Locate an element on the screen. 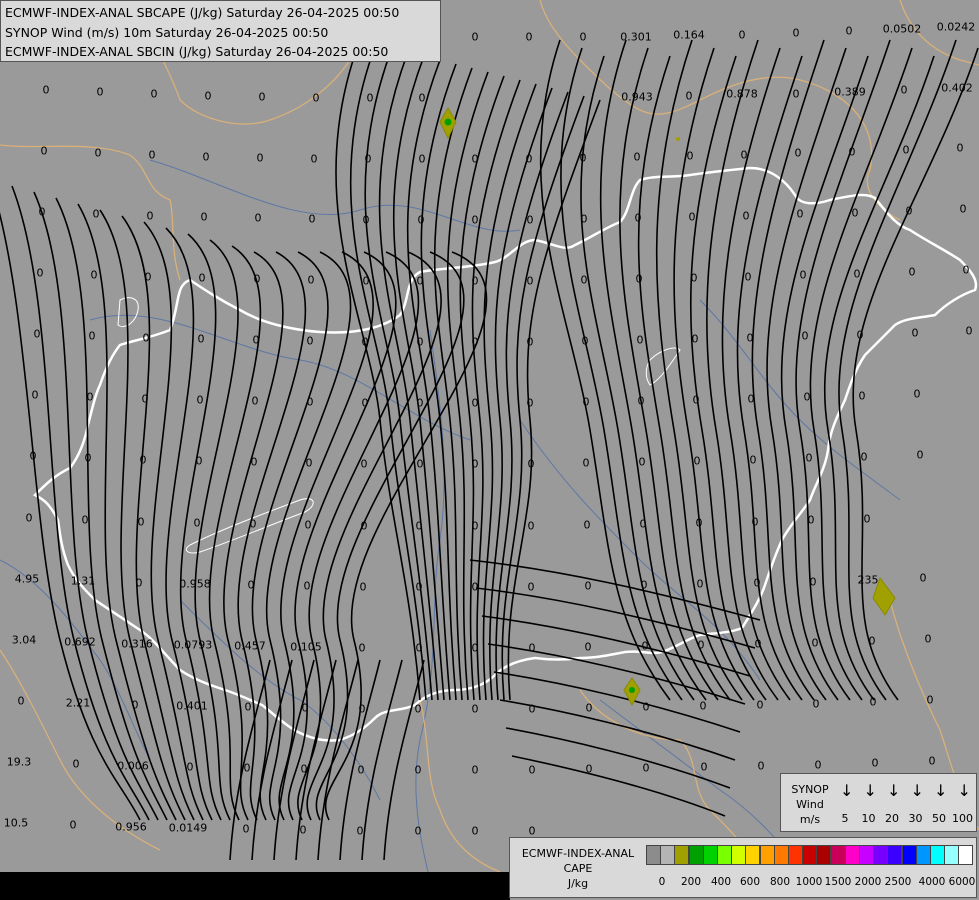 The width and height of the screenshot is (979, 900). border-line is located at coordinates (460, 786).